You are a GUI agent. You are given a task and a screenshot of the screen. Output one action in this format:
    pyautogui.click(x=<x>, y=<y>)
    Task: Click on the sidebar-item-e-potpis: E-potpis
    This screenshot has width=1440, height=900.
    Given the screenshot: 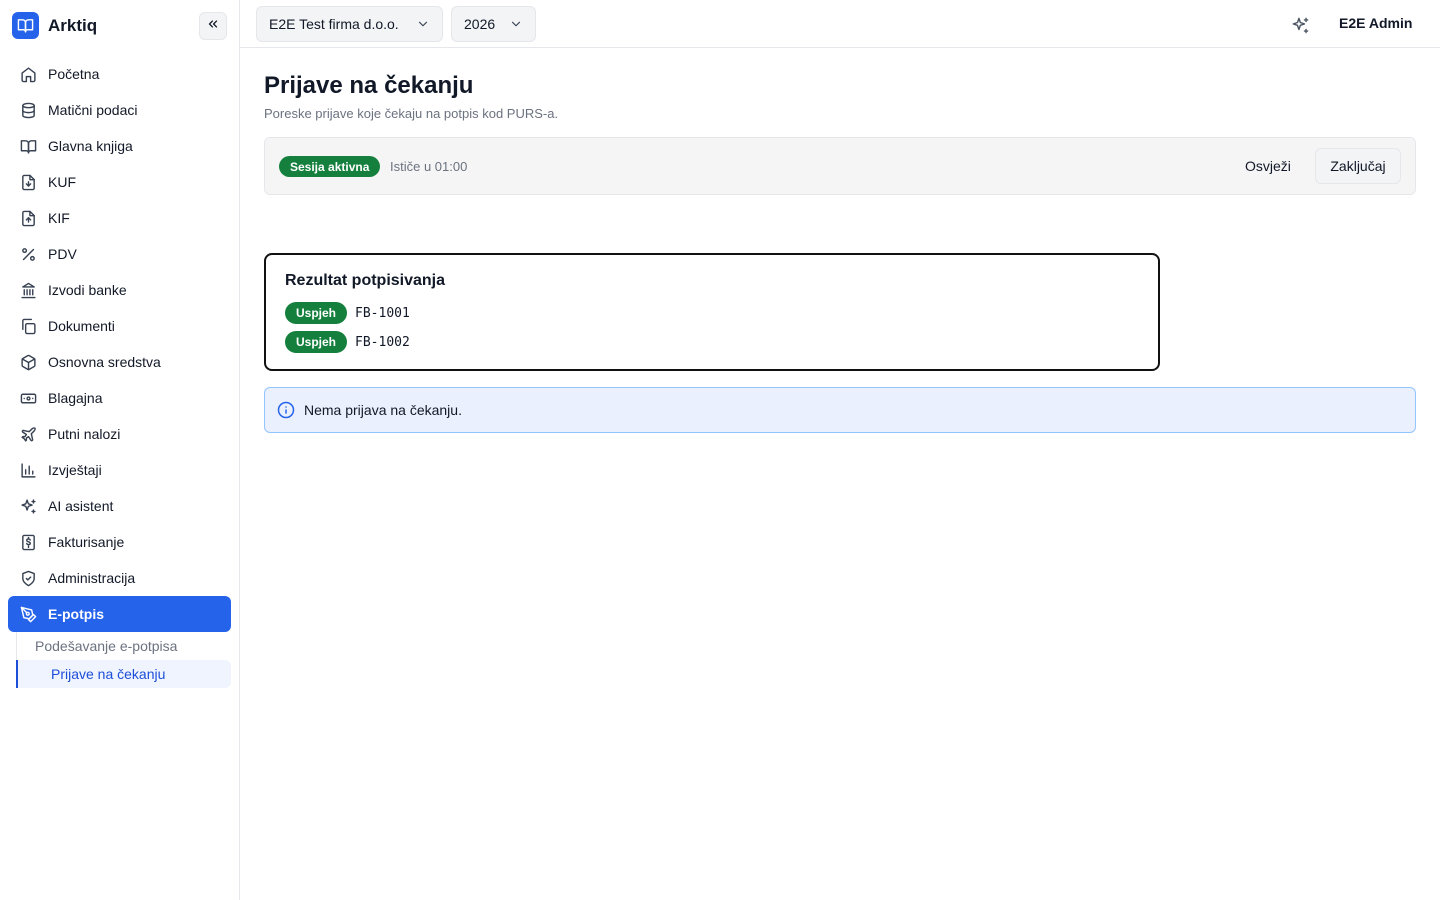 What is the action you would take?
    pyautogui.click(x=119, y=614)
    